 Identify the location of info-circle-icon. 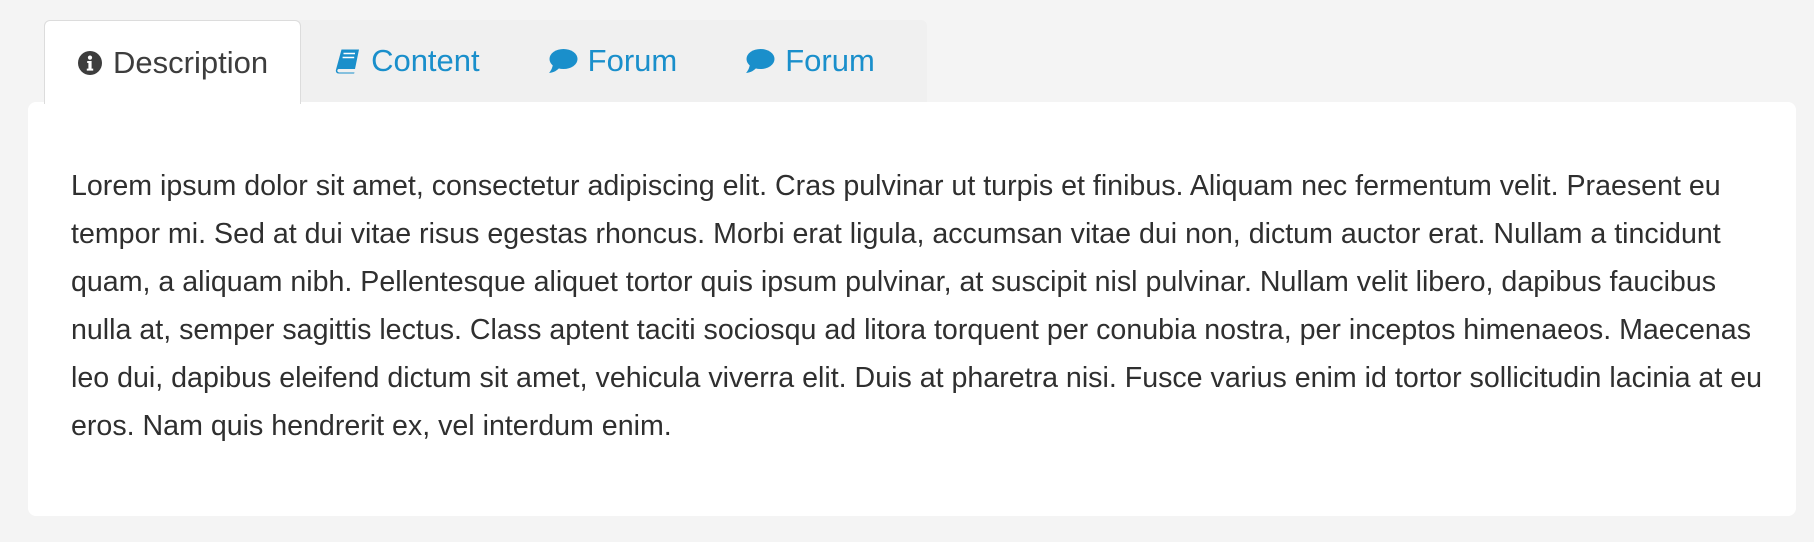
(90, 63).